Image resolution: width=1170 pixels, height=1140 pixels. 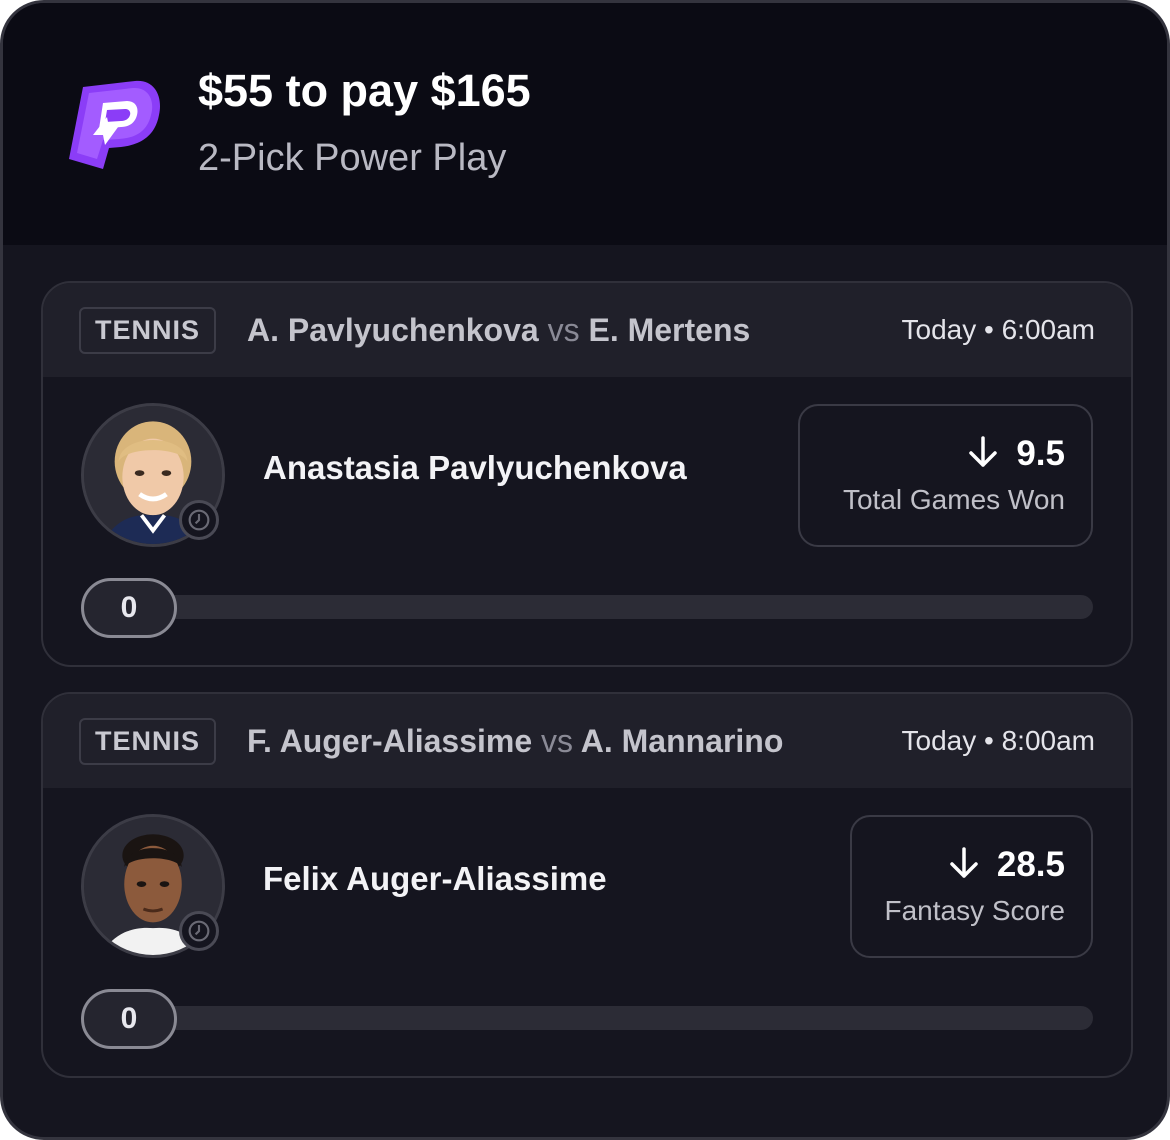 What do you see at coordinates (669, 330) in the screenshot?
I see `team-b: E. Mertens` at bounding box center [669, 330].